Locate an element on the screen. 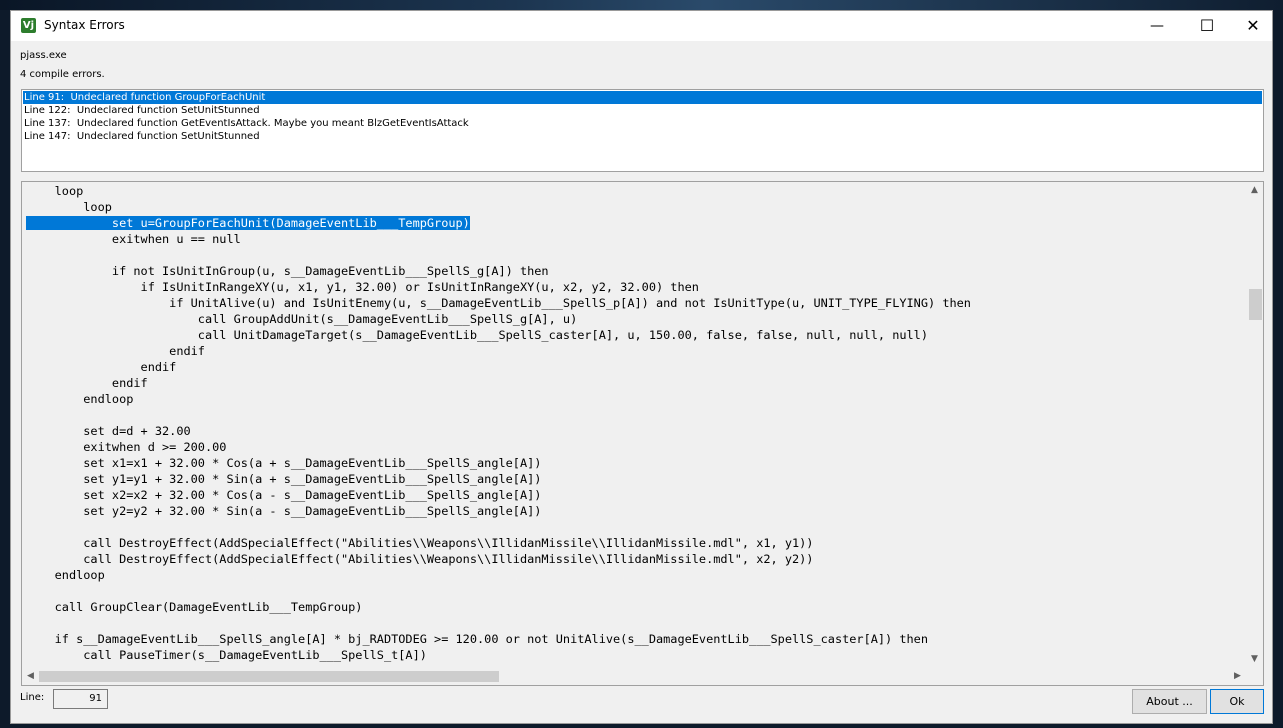  window-title: Syntax Errors is located at coordinates (84, 25).